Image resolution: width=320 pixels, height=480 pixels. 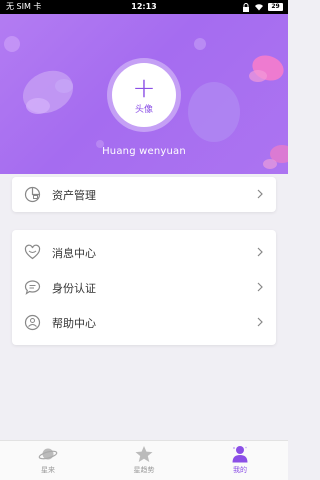 What do you see at coordinates (74, 323) in the screenshot?
I see `menu-item-label: 帮助中心` at bounding box center [74, 323].